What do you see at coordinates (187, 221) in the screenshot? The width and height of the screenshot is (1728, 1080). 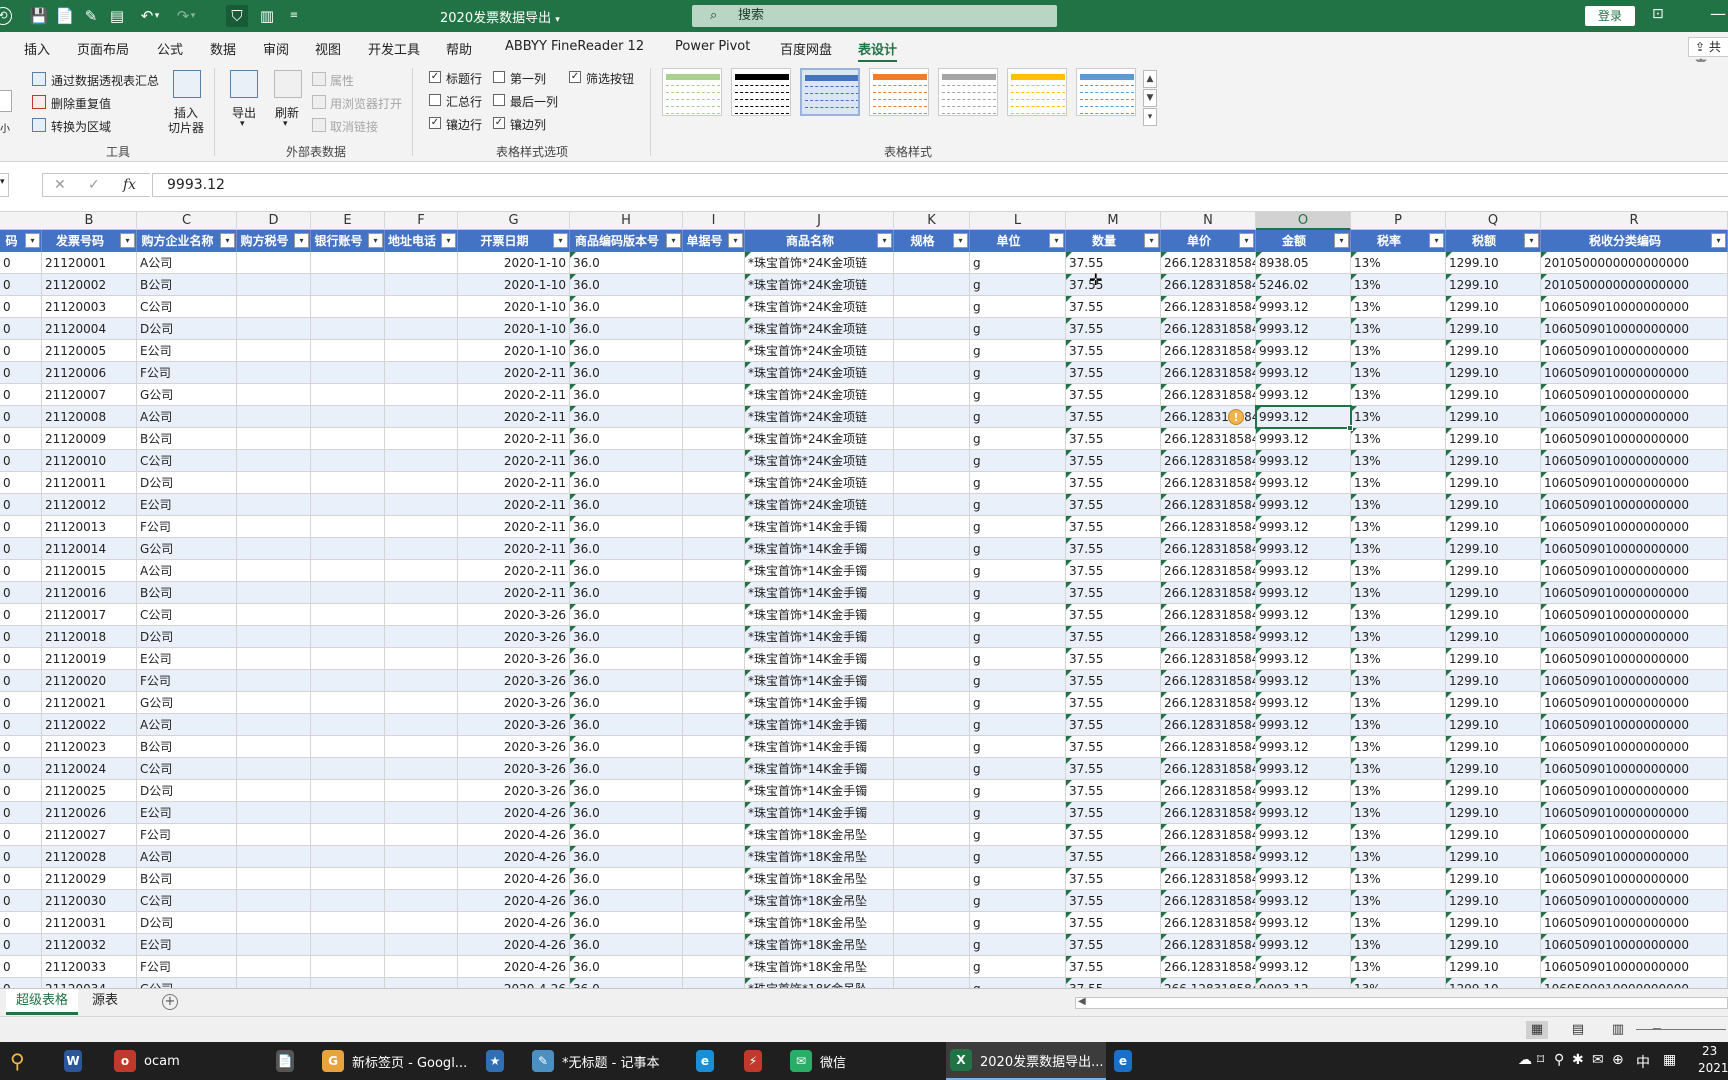 I see `column-letter-c: C` at bounding box center [187, 221].